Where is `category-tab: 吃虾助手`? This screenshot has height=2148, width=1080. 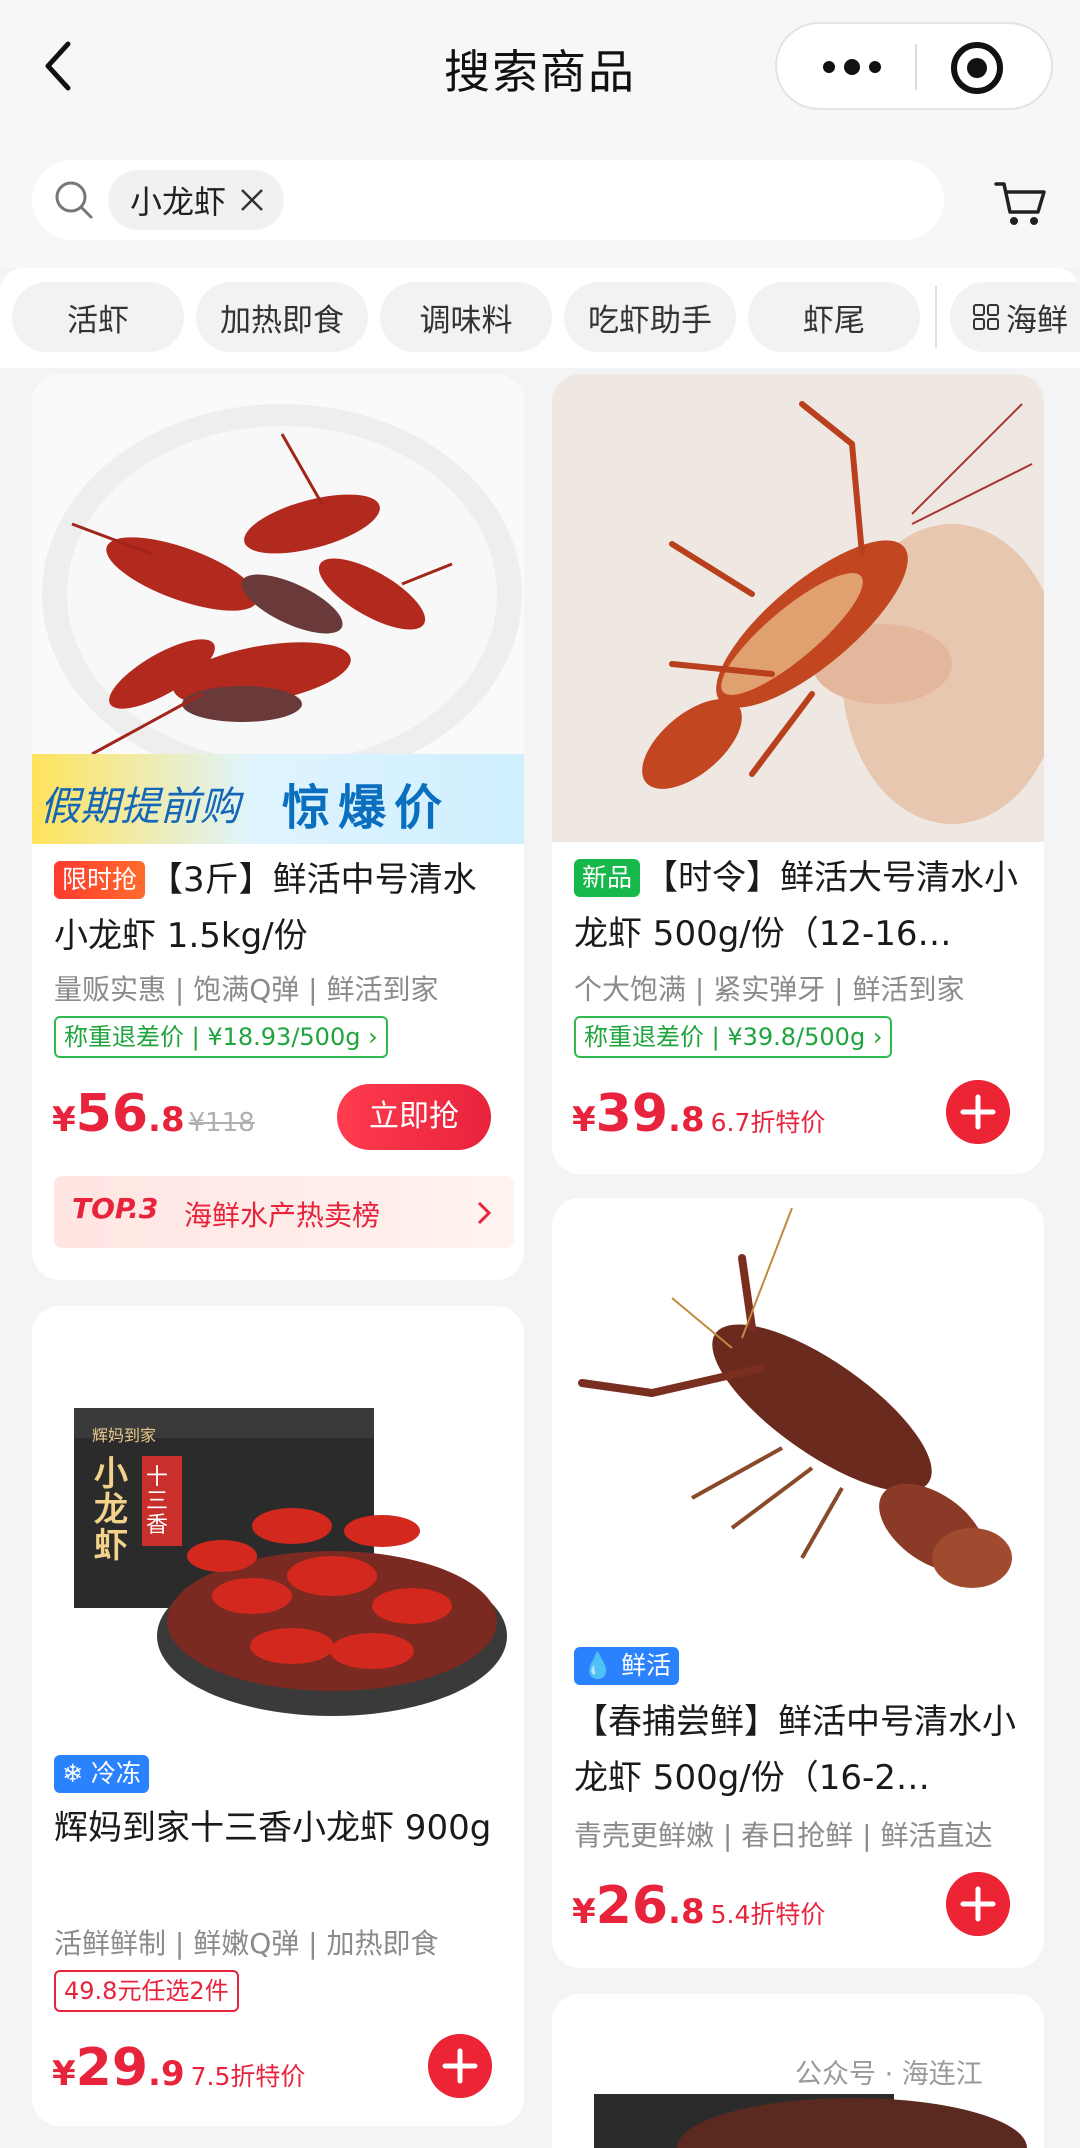 category-tab: 吃虾助手 is located at coordinates (650, 317).